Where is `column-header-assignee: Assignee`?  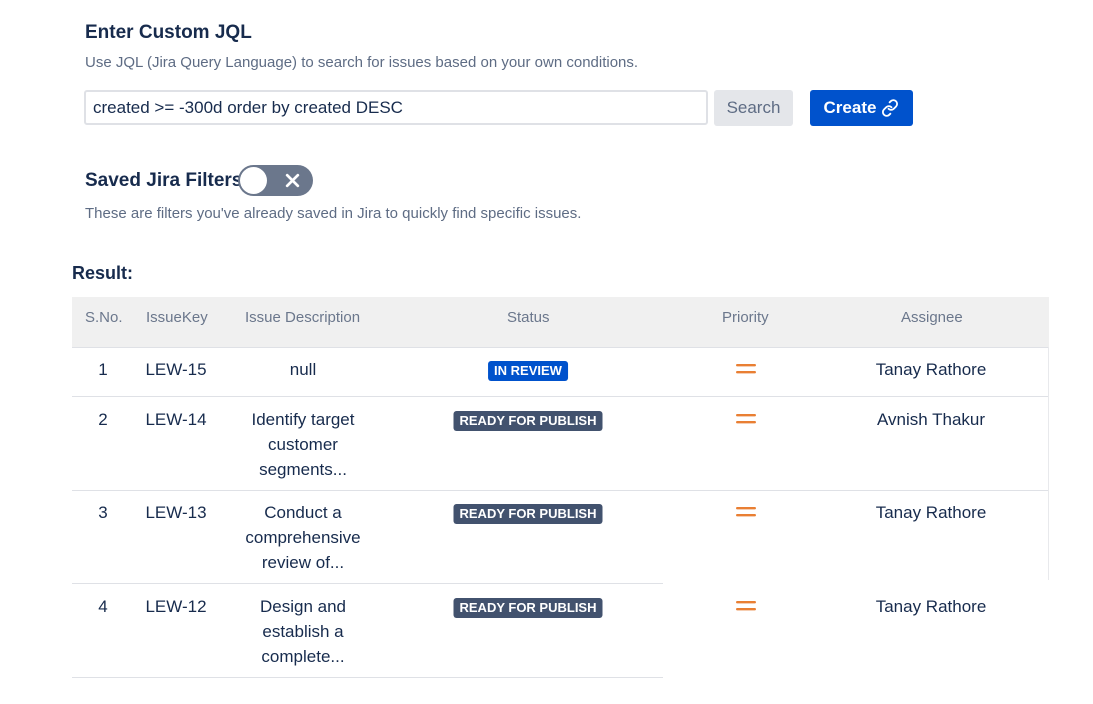
column-header-assignee: Assignee is located at coordinates (932, 317).